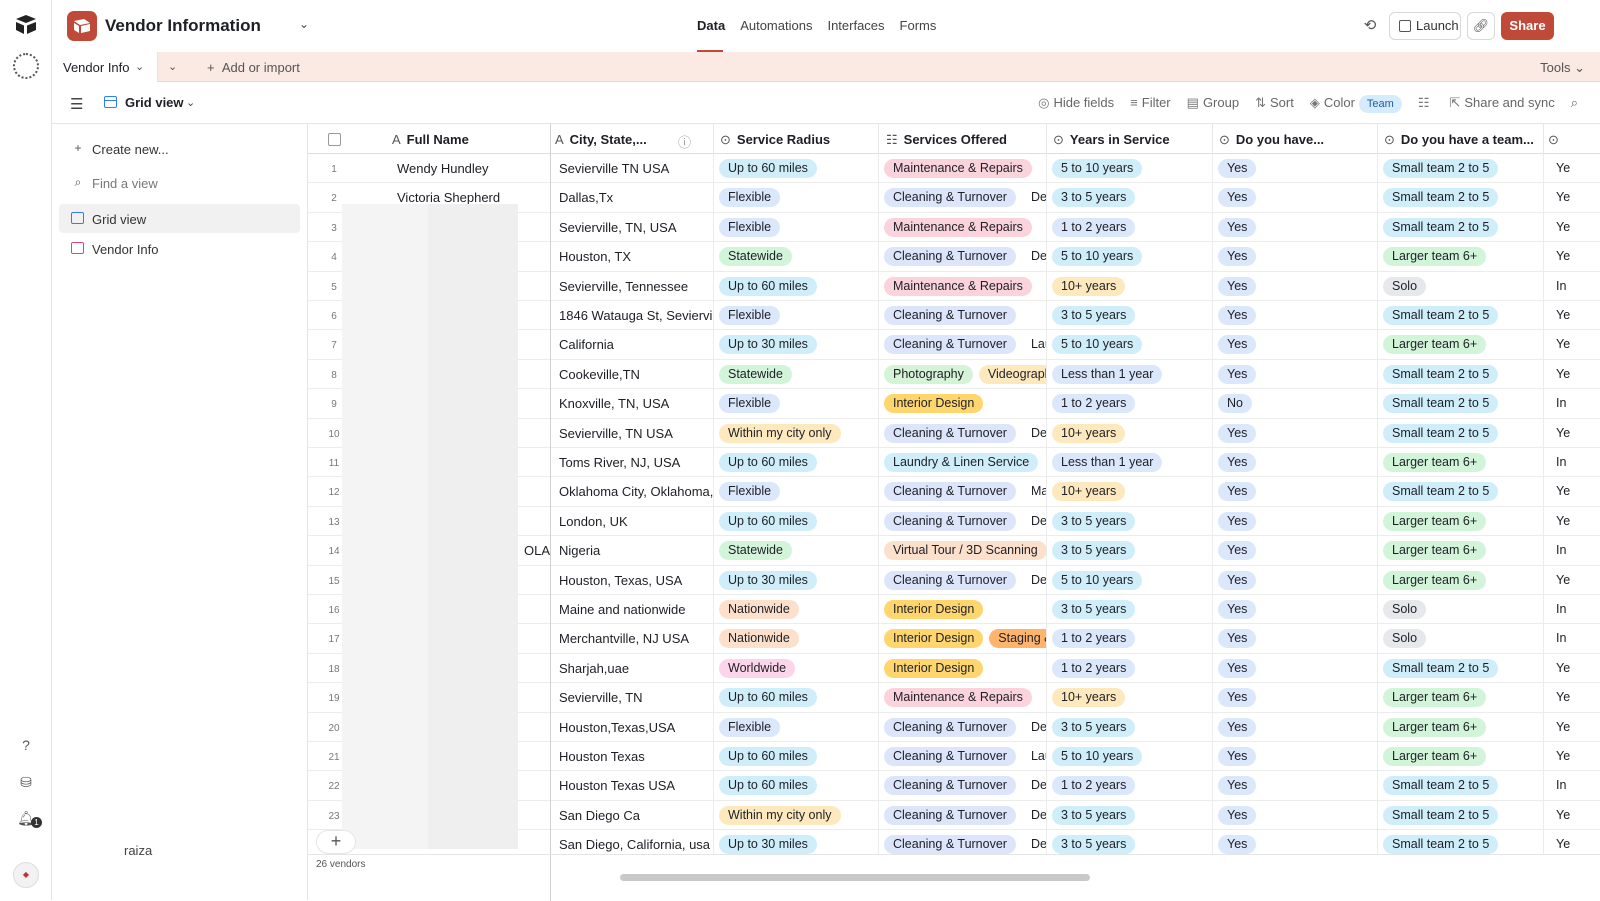 This screenshot has height=901, width=1600. I want to click on marketplace-icon: ⛁, so click(26, 782).